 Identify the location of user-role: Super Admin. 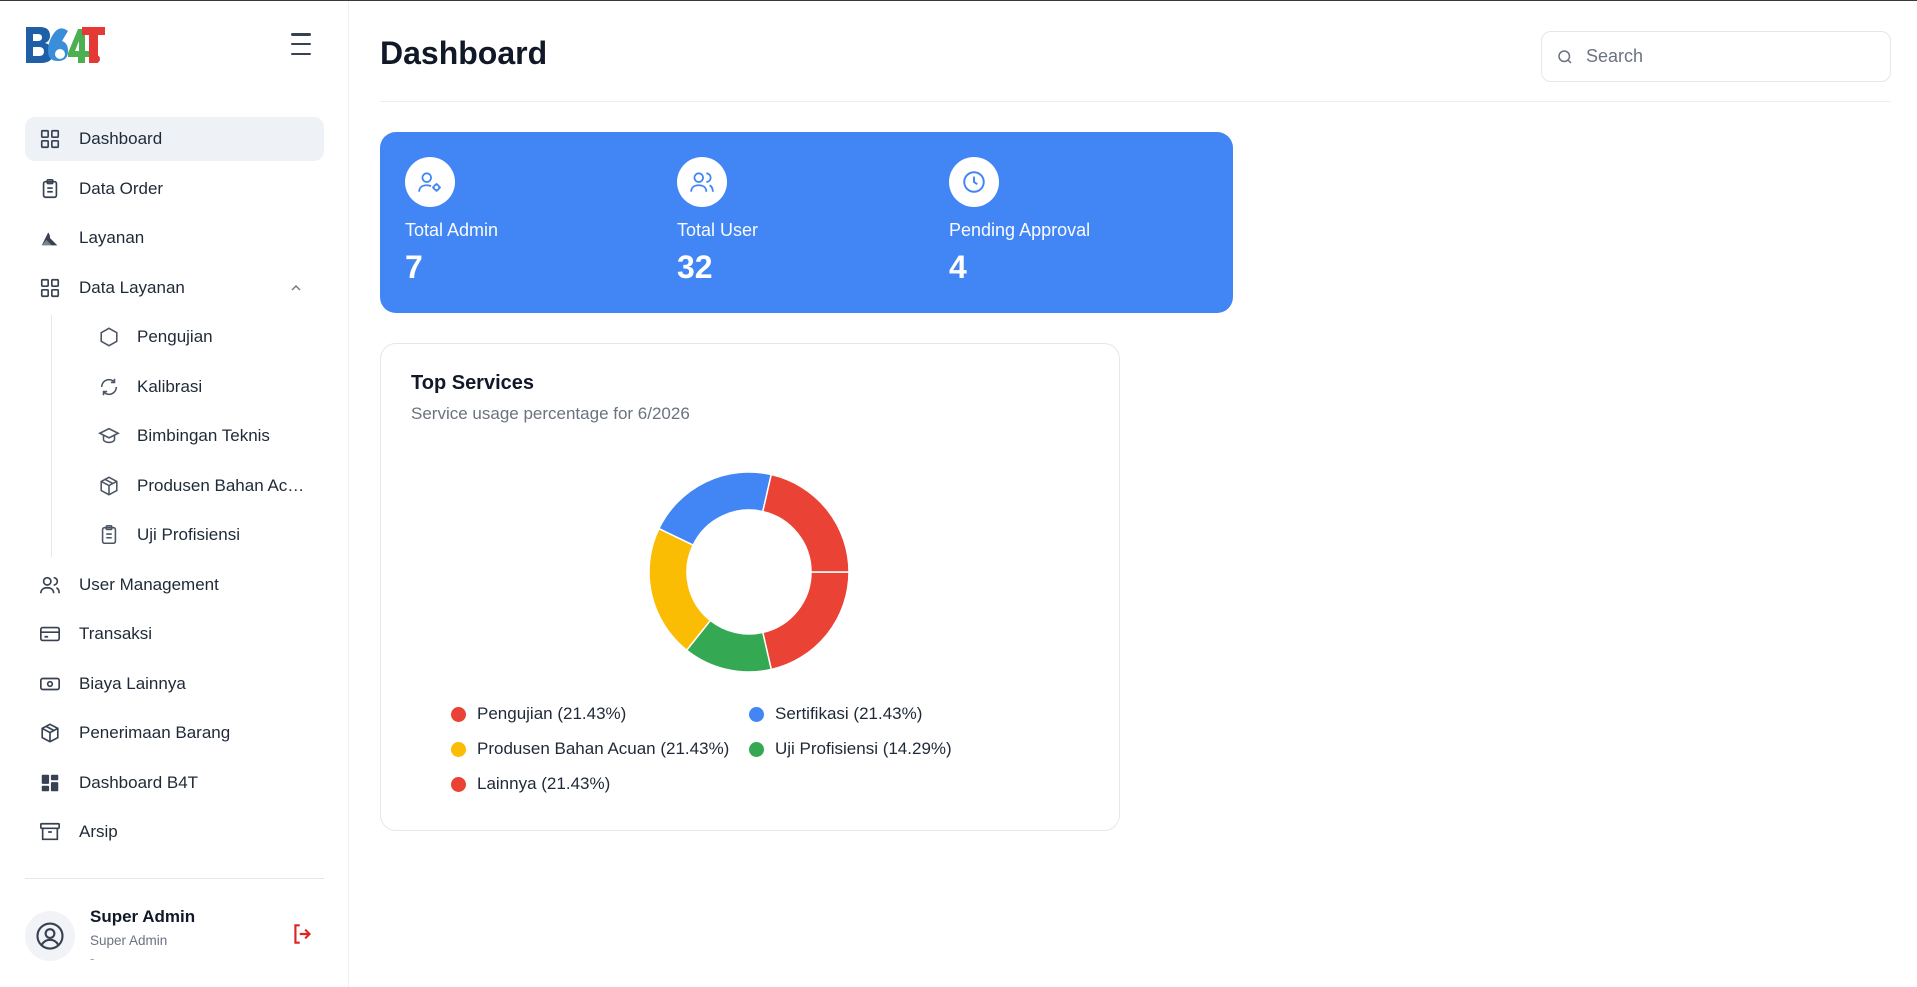
(129, 940).